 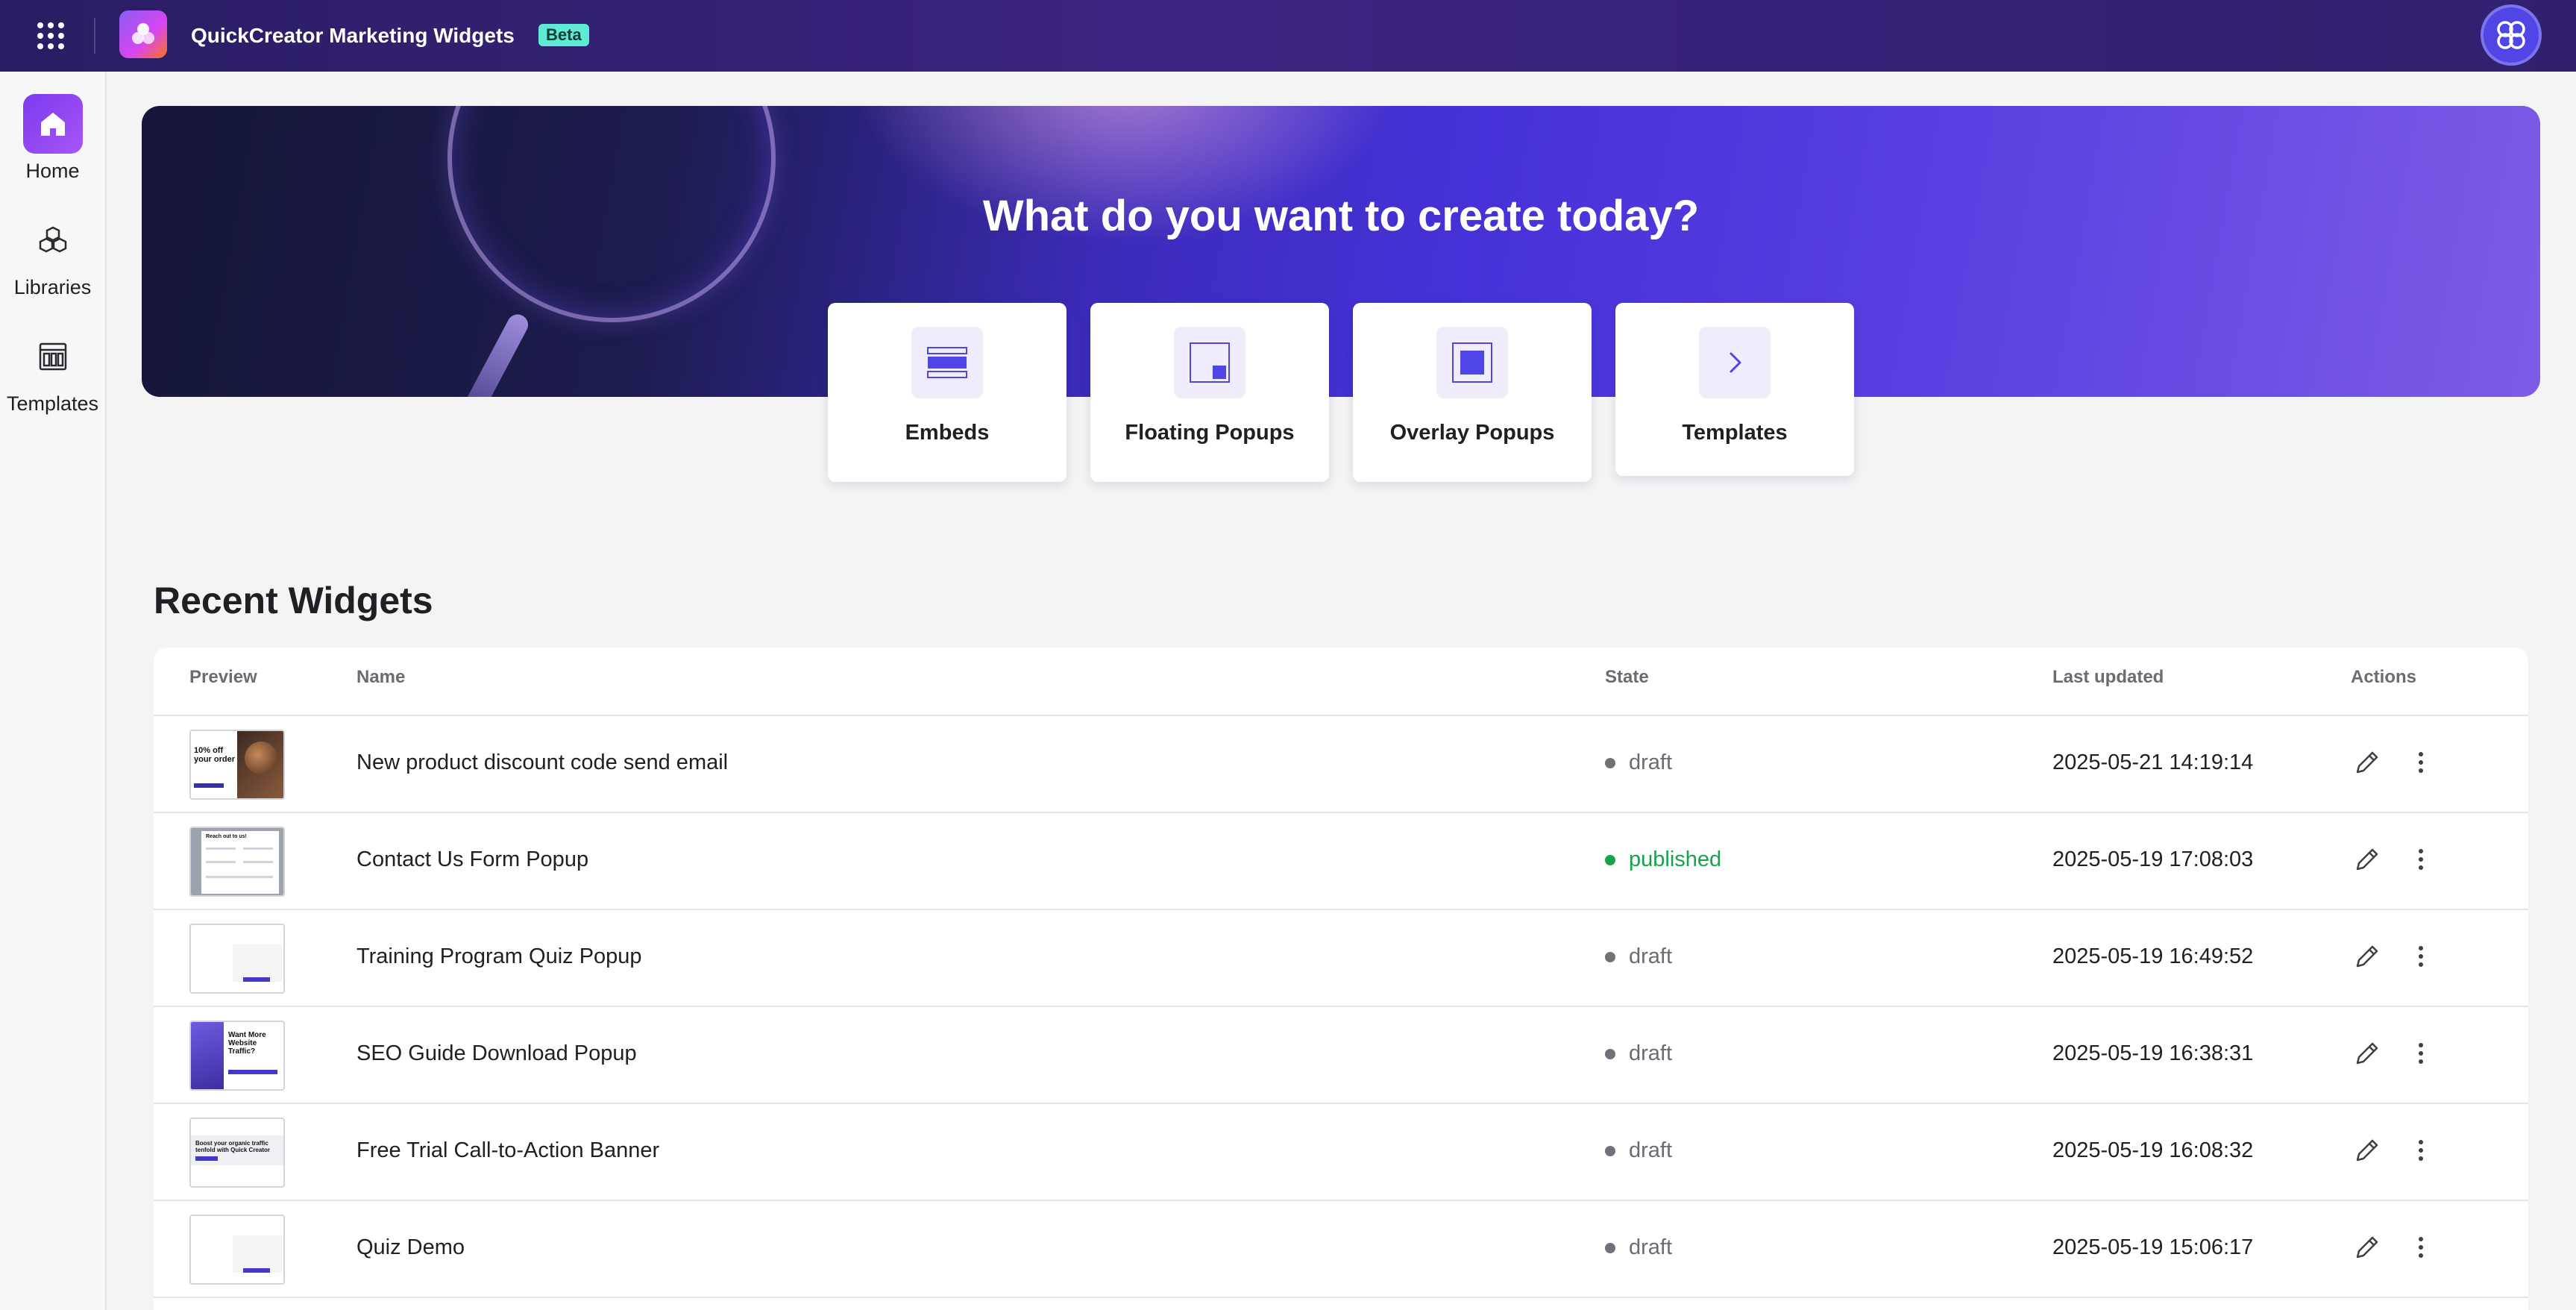 What do you see at coordinates (2153, 1247) in the screenshot?
I see `last-updated: 2025-05-19 15:06:17` at bounding box center [2153, 1247].